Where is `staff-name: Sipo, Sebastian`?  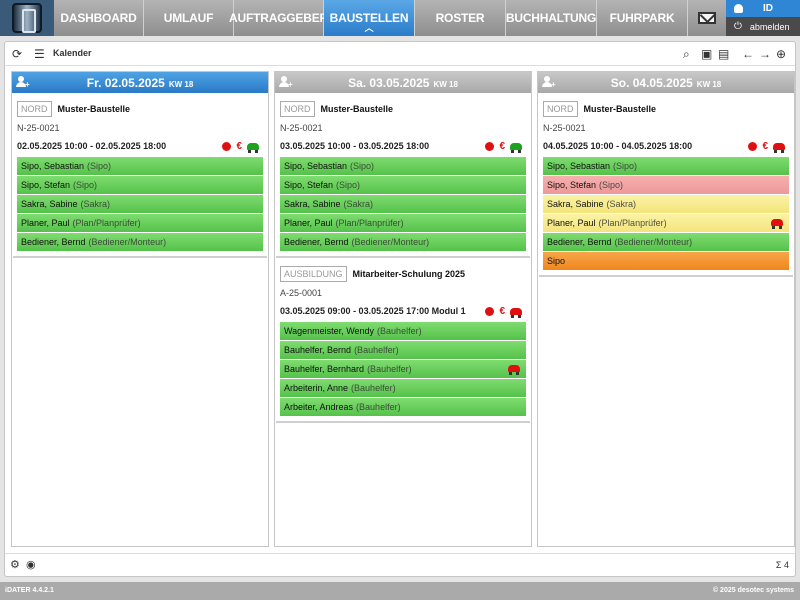
staff-name: Sipo, Sebastian is located at coordinates (316, 166).